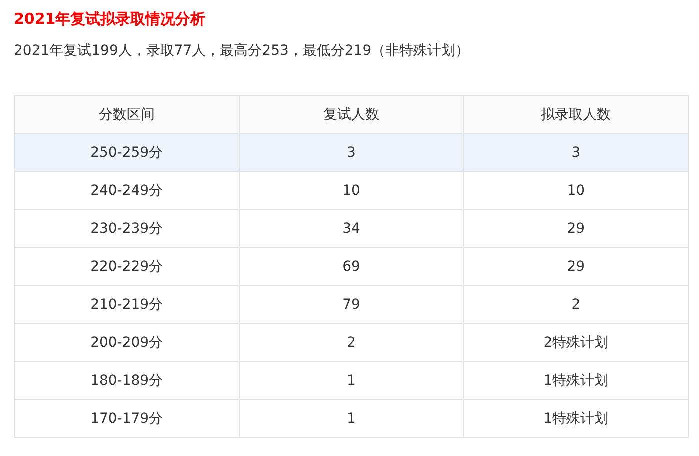 This screenshot has width=699, height=456. Describe the element at coordinates (127, 419) in the screenshot. I see `table-cell: 170-179分` at that location.